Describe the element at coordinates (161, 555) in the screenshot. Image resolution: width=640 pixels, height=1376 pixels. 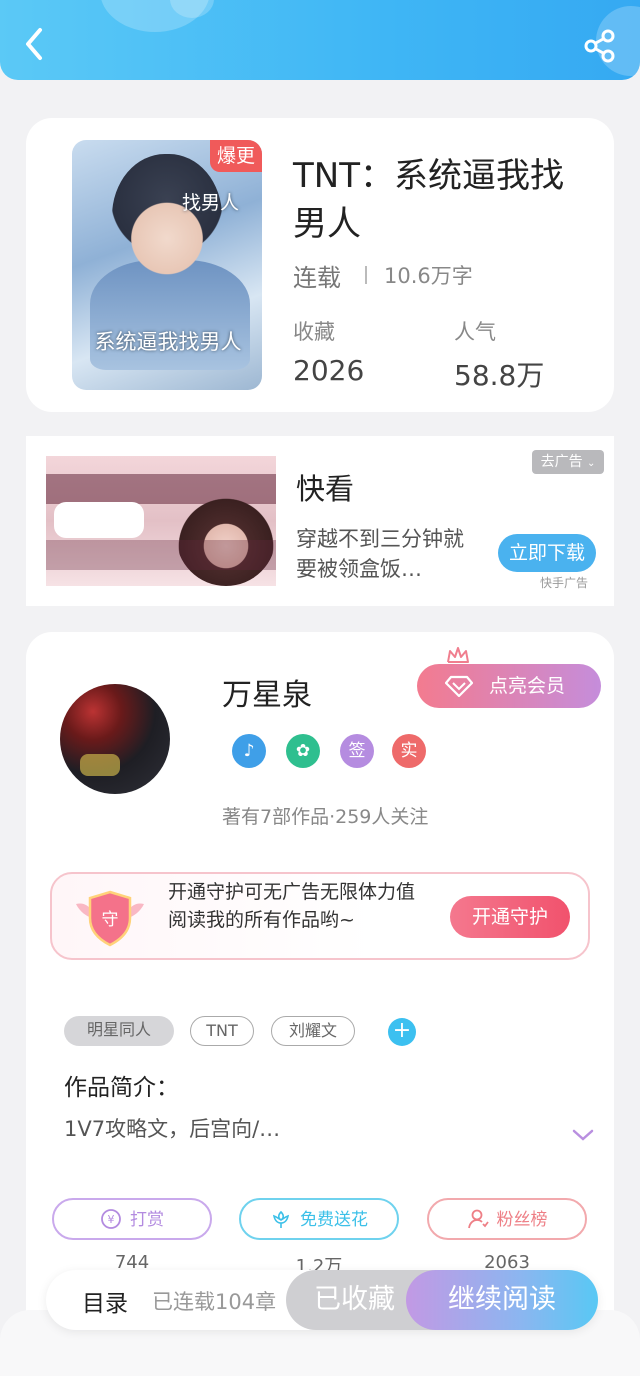
I see `ad-image-strip` at that location.